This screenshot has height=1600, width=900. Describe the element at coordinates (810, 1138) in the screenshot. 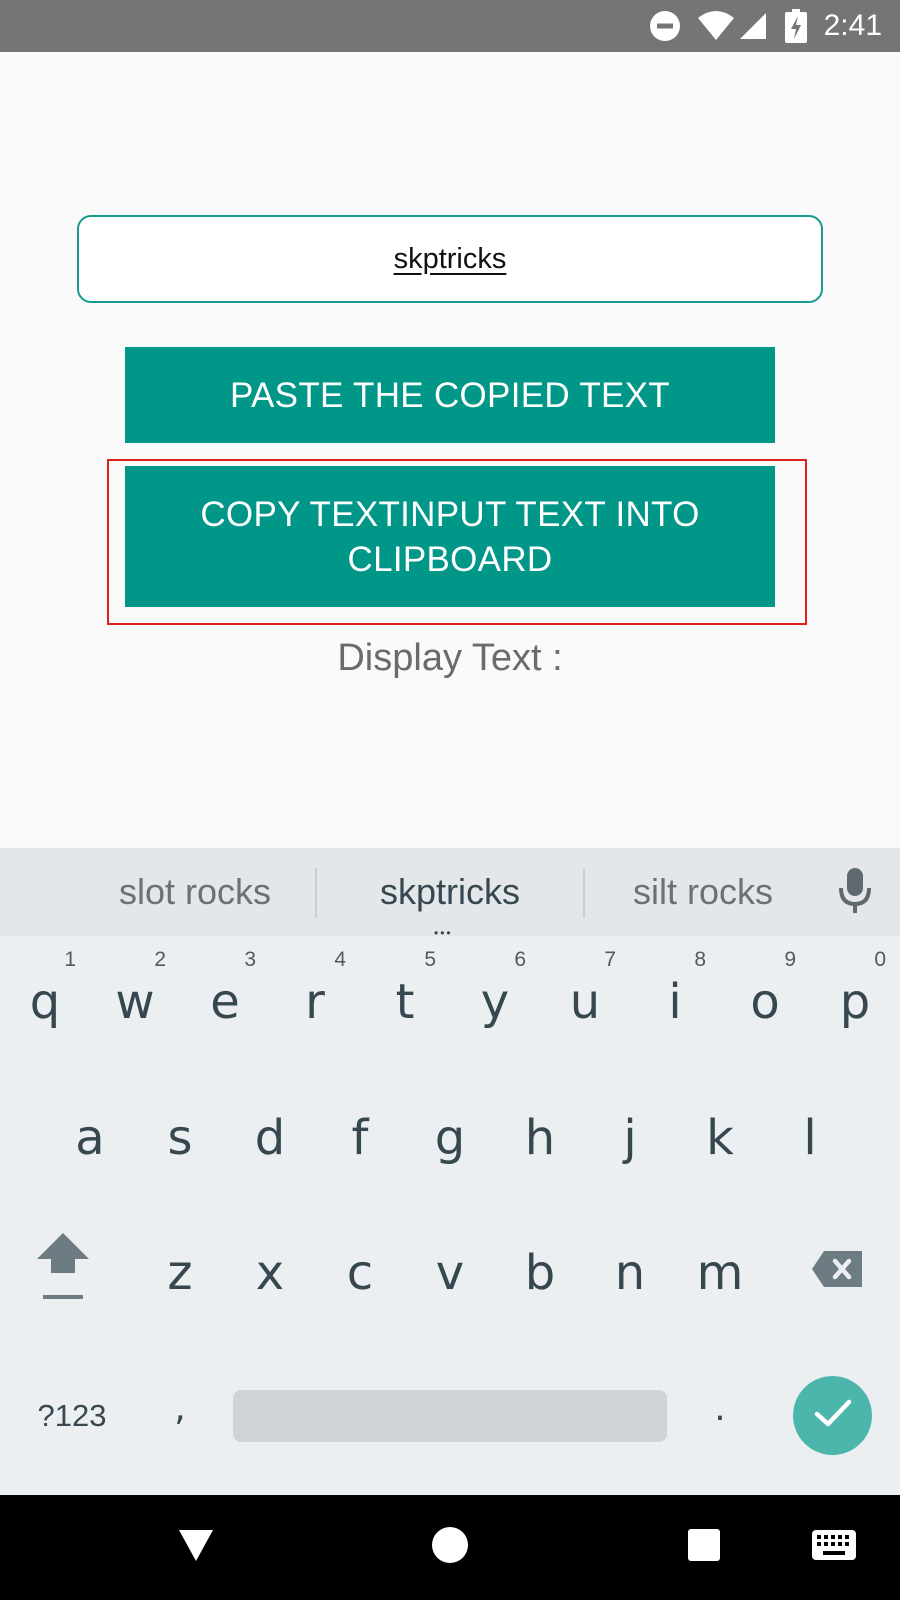

I see `key-l: l` at that location.